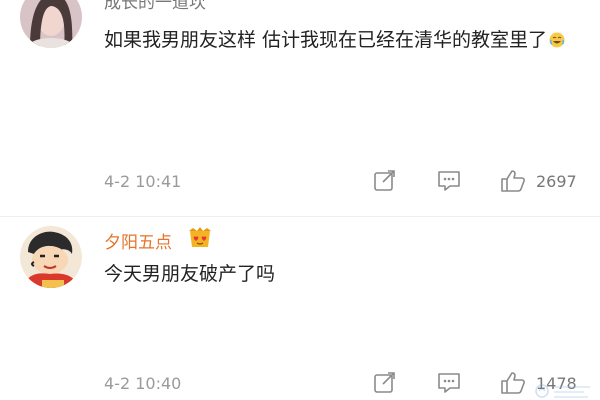  What do you see at coordinates (352, 181) in the screenshot?
I see `comment-meta: 4-2 10:41 2697` at bounding box center [352, 181].